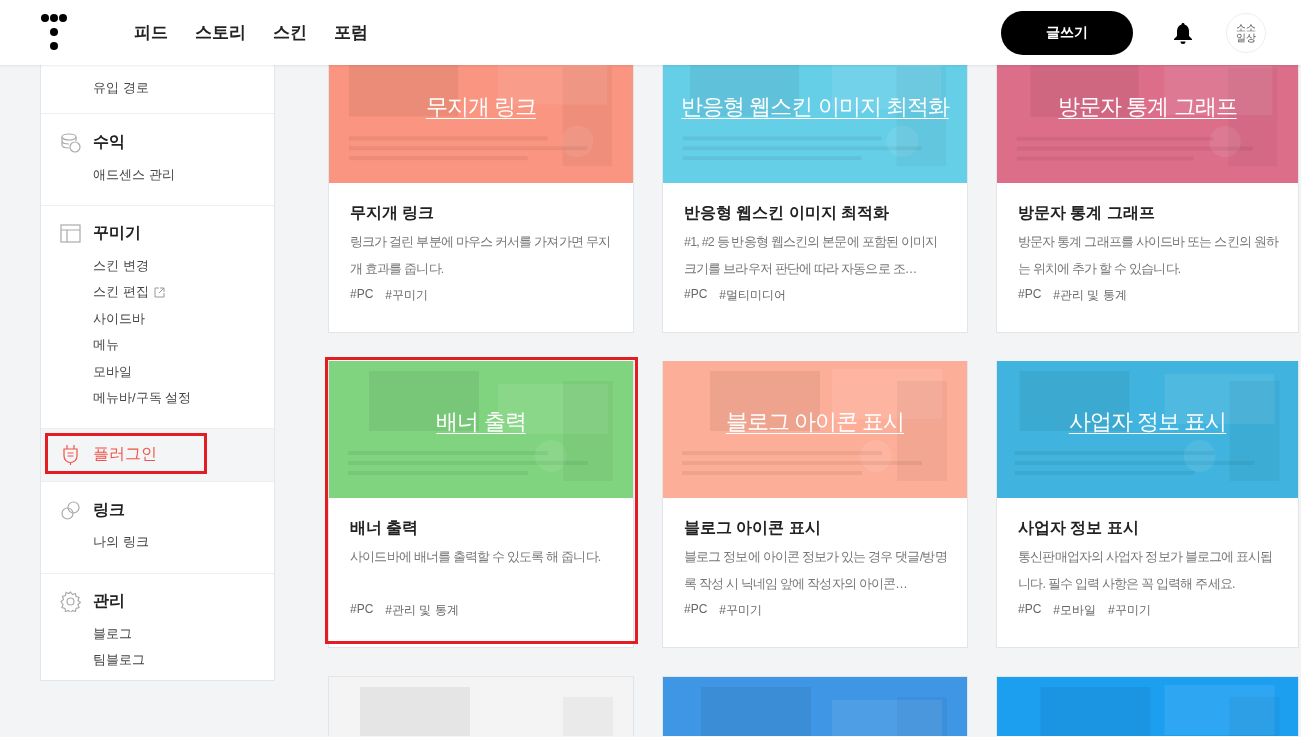 This screenshot has height=737, width=1301. I want to click on card-title: 사업자 정보 표시, so click(1079, 528).